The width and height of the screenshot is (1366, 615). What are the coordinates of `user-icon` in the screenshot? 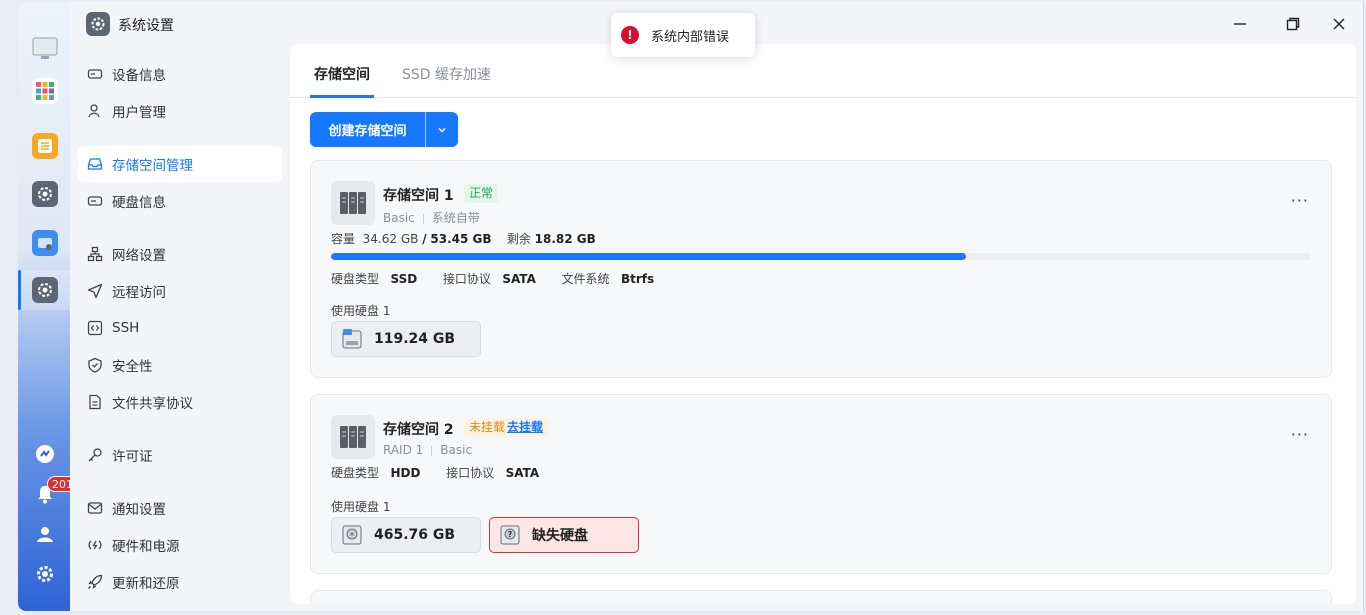 It's located at (95, 111).